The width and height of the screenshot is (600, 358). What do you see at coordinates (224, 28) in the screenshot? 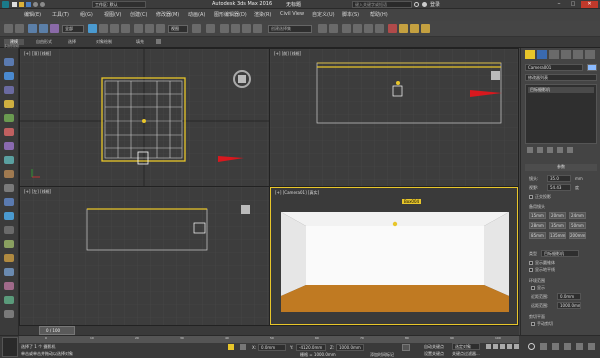
I see `snaps-toggle-icon` at bounding box center [224, 28].